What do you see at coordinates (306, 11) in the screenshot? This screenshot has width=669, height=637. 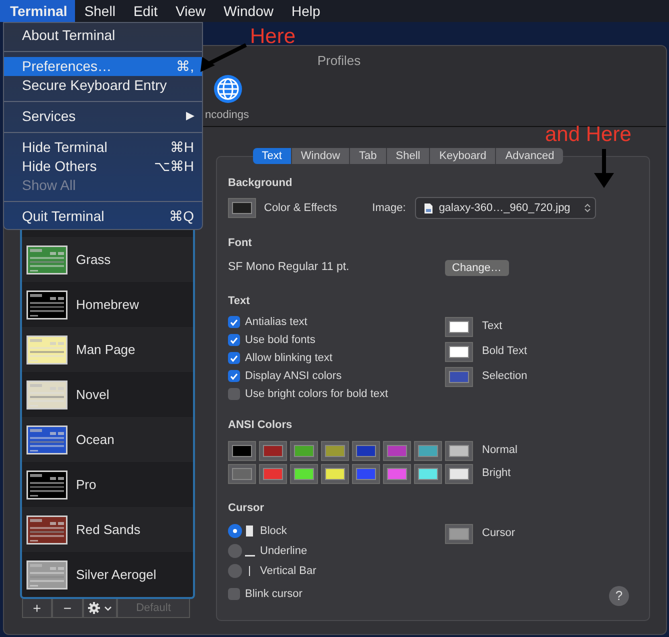 I see `menu-bar-item: Help` at bounding box center [306, 11].